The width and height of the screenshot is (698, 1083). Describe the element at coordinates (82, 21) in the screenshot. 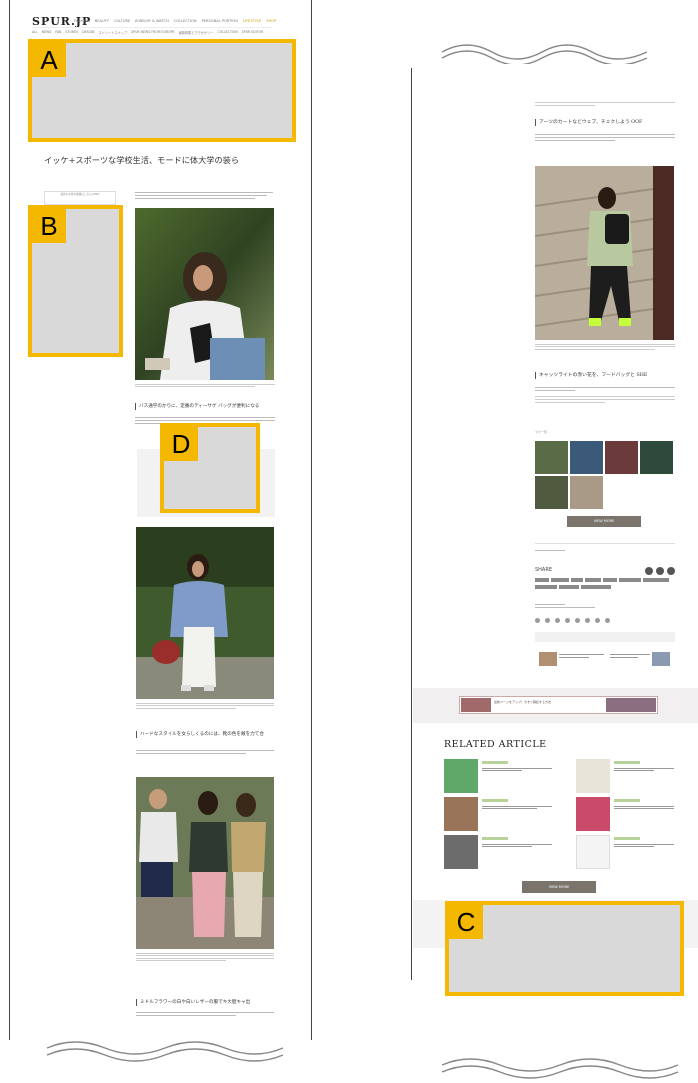

I see `nav-item: FASHION` at that location.